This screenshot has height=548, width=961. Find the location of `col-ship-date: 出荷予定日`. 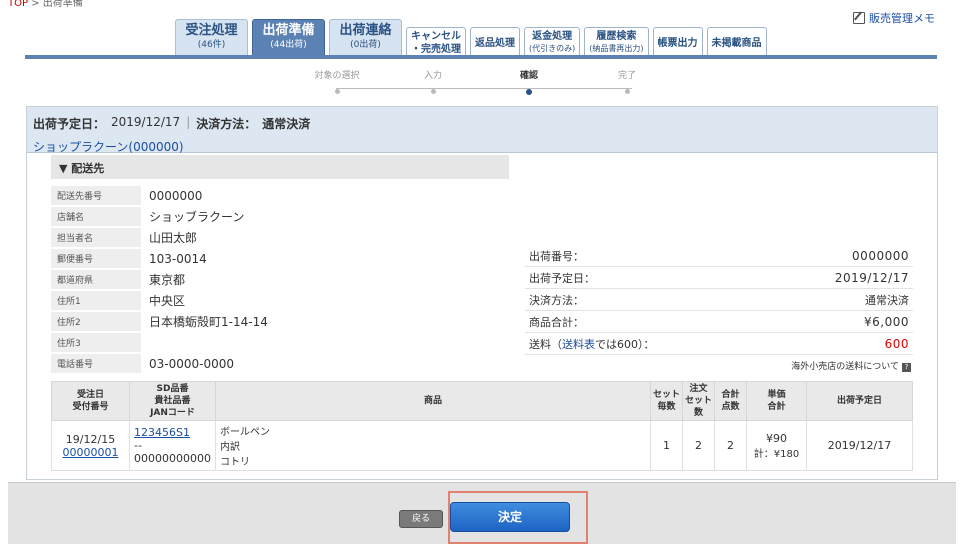

col-ship-date: 出荷予定日 is located at coordinates (859, 401).